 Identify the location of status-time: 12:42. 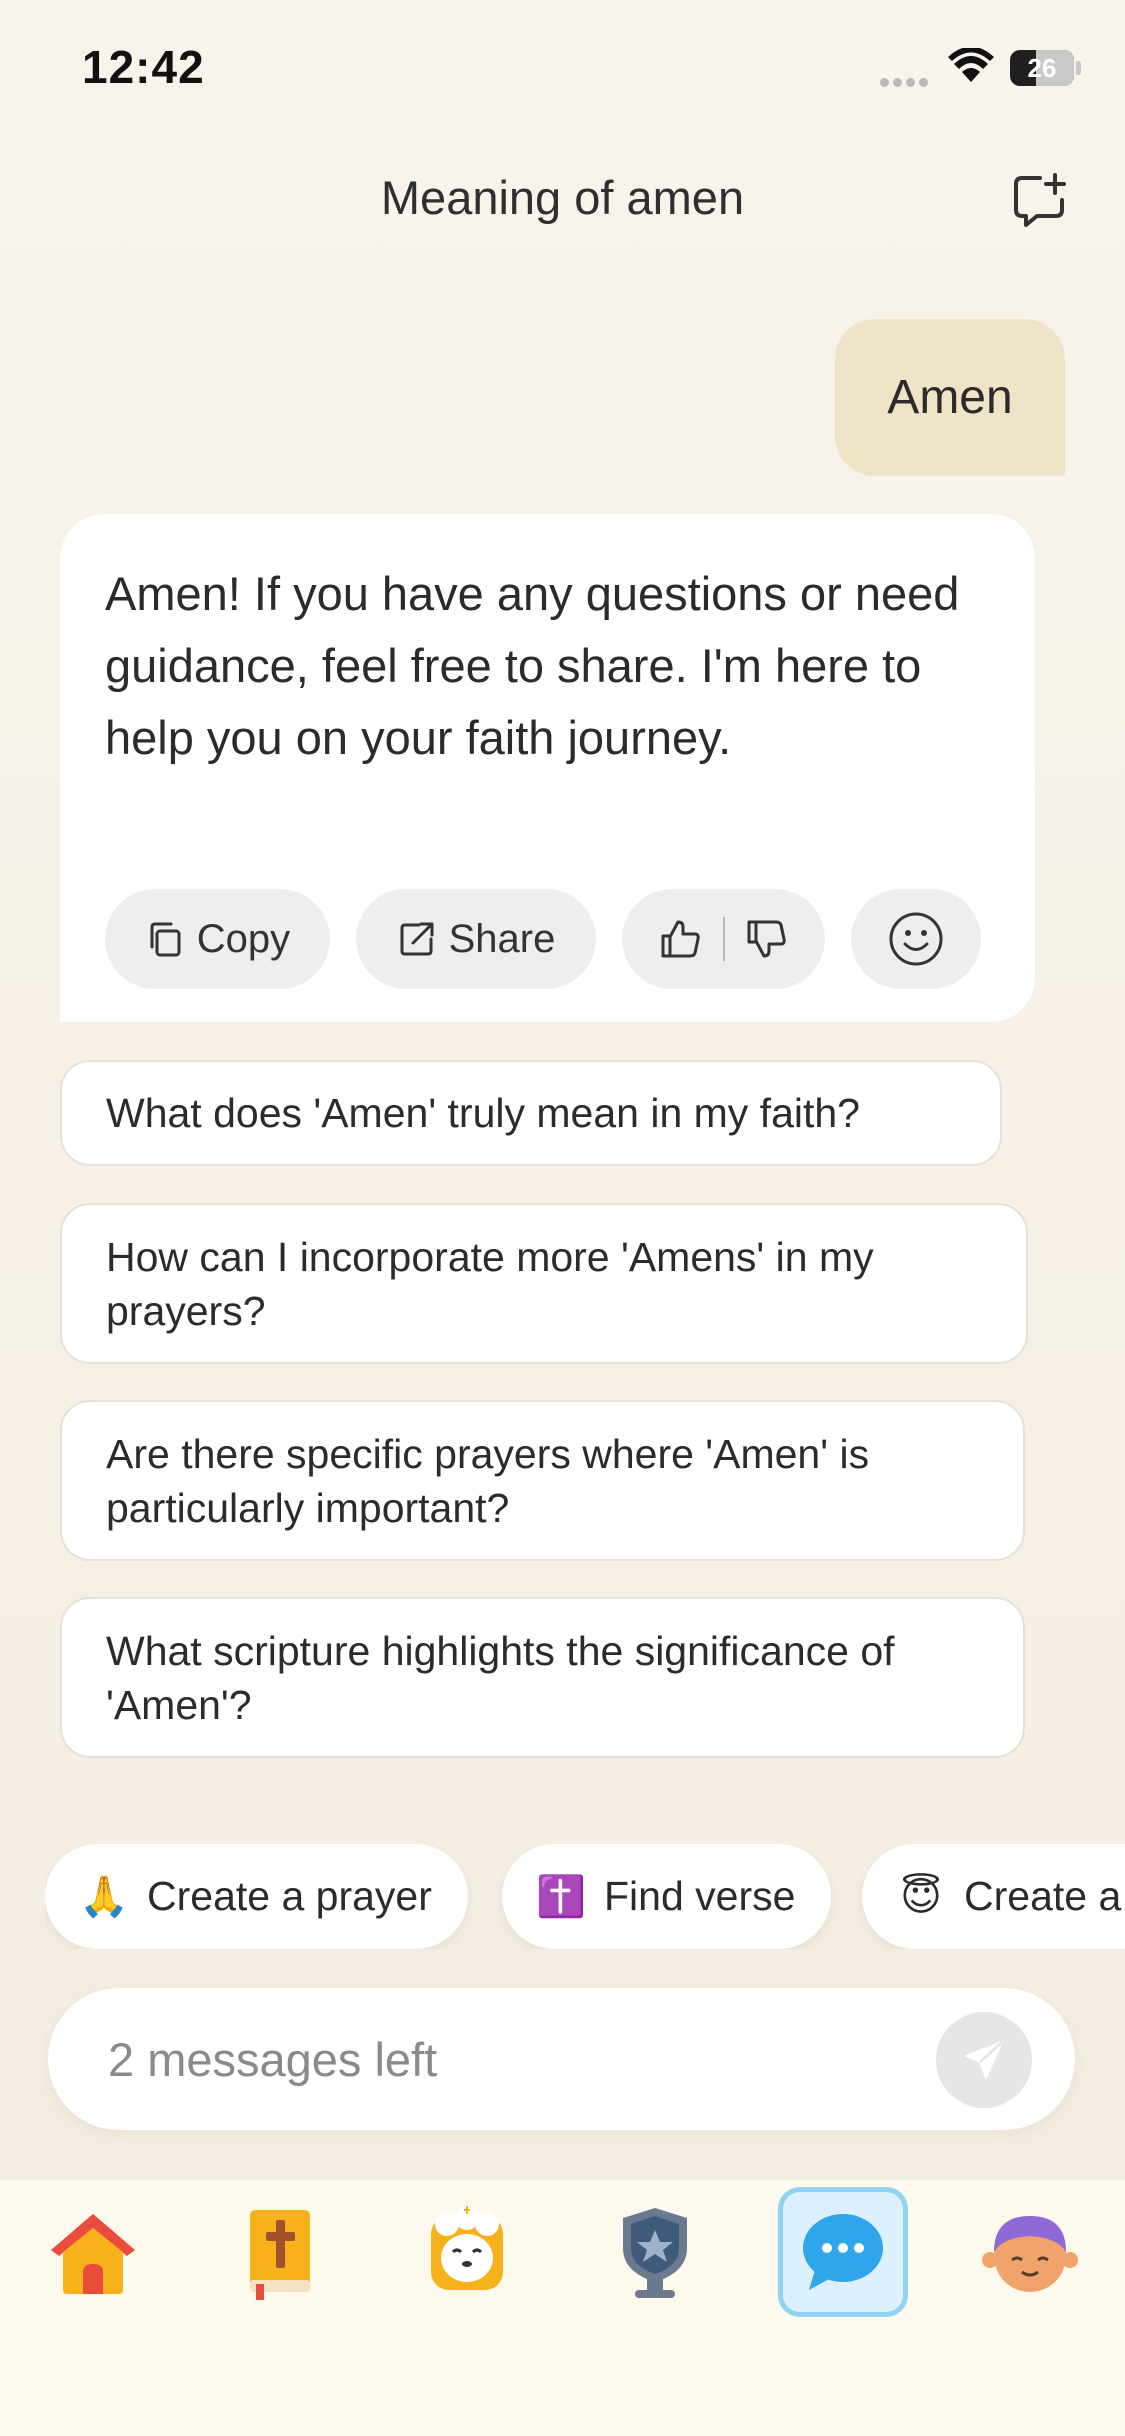
(143, 67).